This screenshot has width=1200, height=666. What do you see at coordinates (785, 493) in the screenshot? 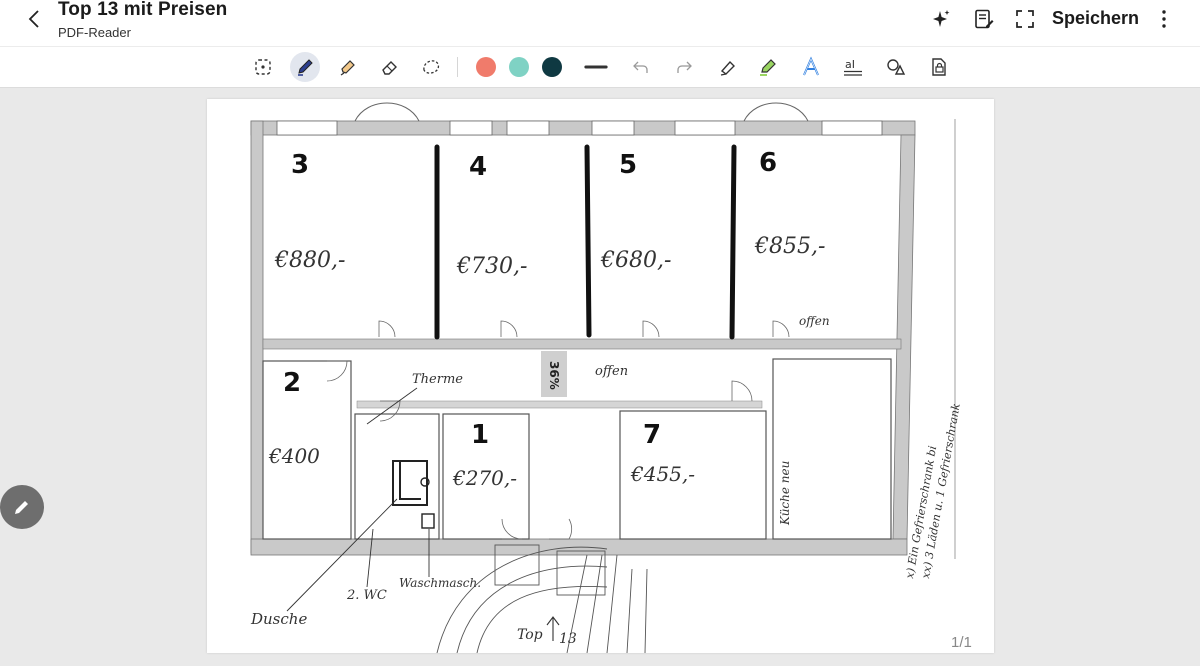
I see `note-kueche-neu: Küche neu` at bounding box center [785, 493].